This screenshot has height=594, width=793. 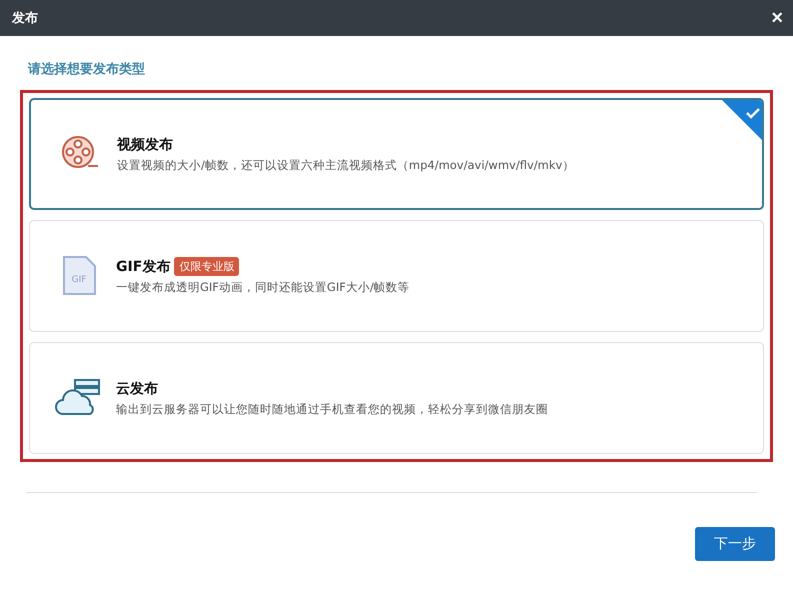 What do you see at coordinates (143, 267) in the screenshot?
I see `option-title: GIF发布` at bounding box center [143, 267].